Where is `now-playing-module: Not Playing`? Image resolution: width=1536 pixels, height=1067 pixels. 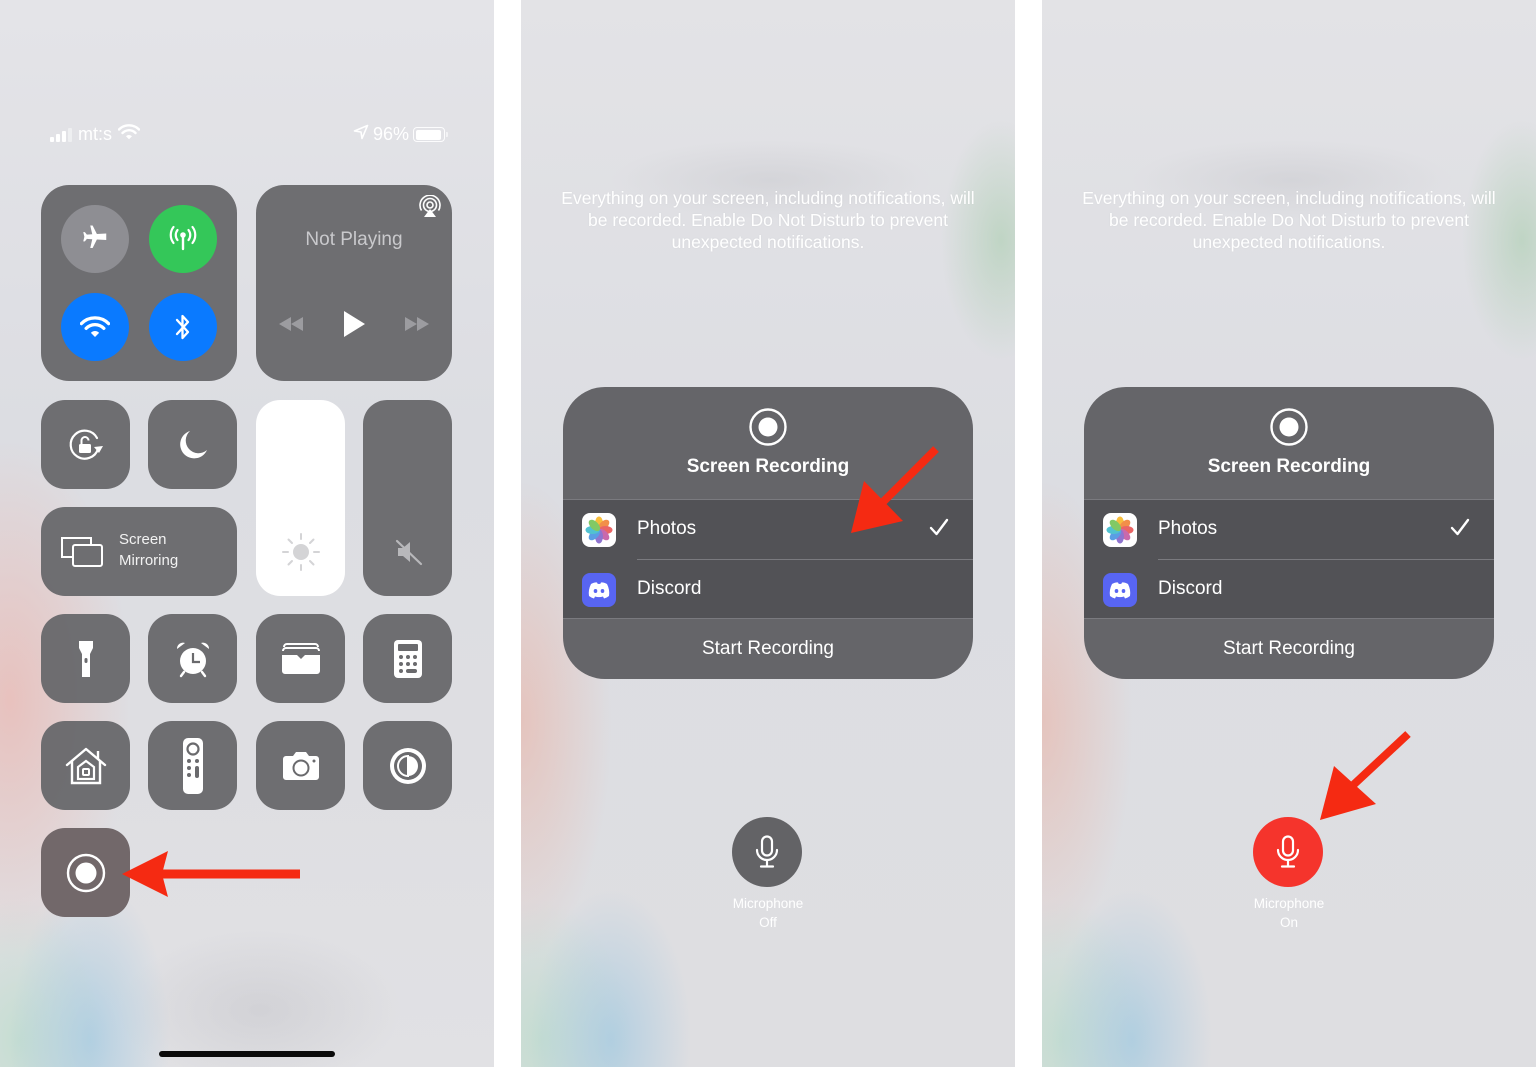
now-playing-module: Not Playing is located at coordinates (354, 283).